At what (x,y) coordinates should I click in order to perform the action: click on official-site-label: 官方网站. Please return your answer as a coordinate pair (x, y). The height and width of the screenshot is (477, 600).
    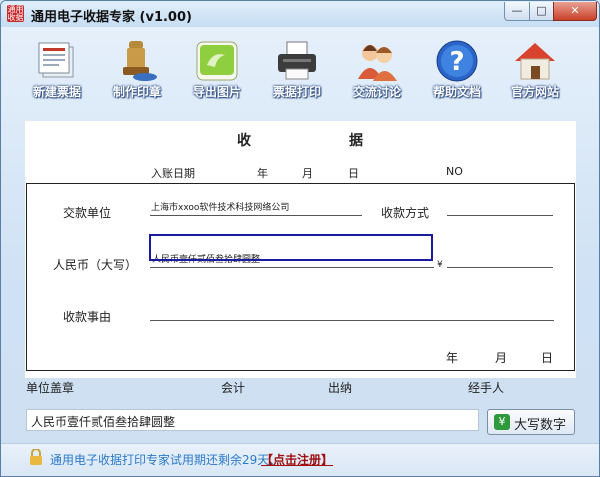
    Looking at the image, I should click on (534, 92).